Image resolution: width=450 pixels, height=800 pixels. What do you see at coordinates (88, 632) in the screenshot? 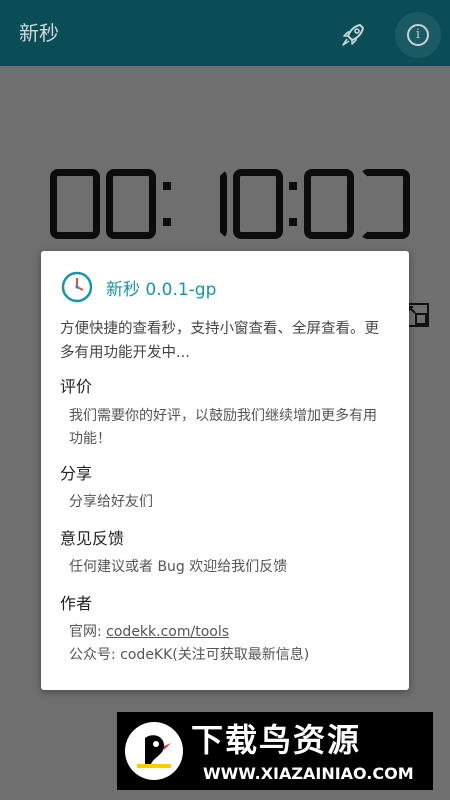
I see `website-label: 官网:` at bounding box center [88, 632].